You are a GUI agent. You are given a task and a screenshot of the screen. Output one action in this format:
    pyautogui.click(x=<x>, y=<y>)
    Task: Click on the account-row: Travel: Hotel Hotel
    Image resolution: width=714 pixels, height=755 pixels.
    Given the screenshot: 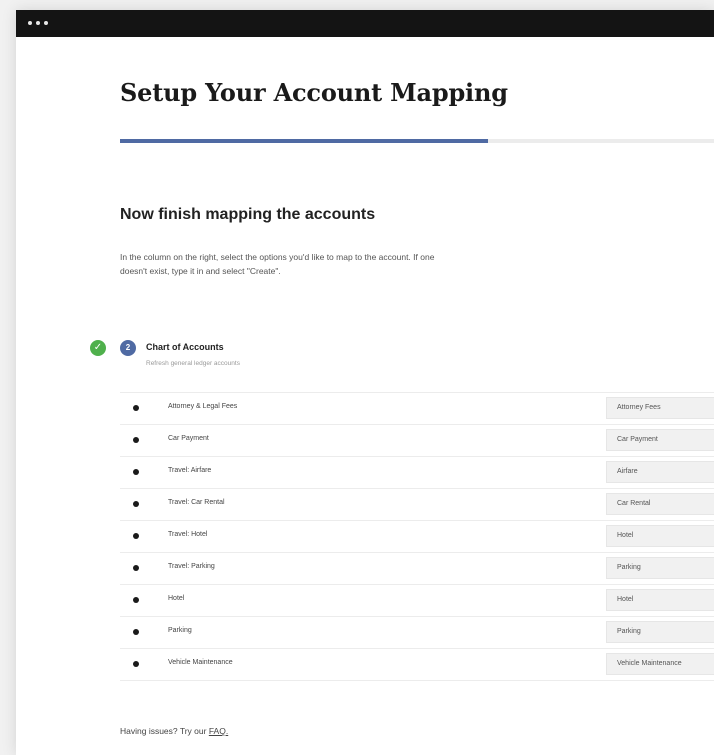 What is the action you would take?
    pyautogui.click(x=417, y=537)
    